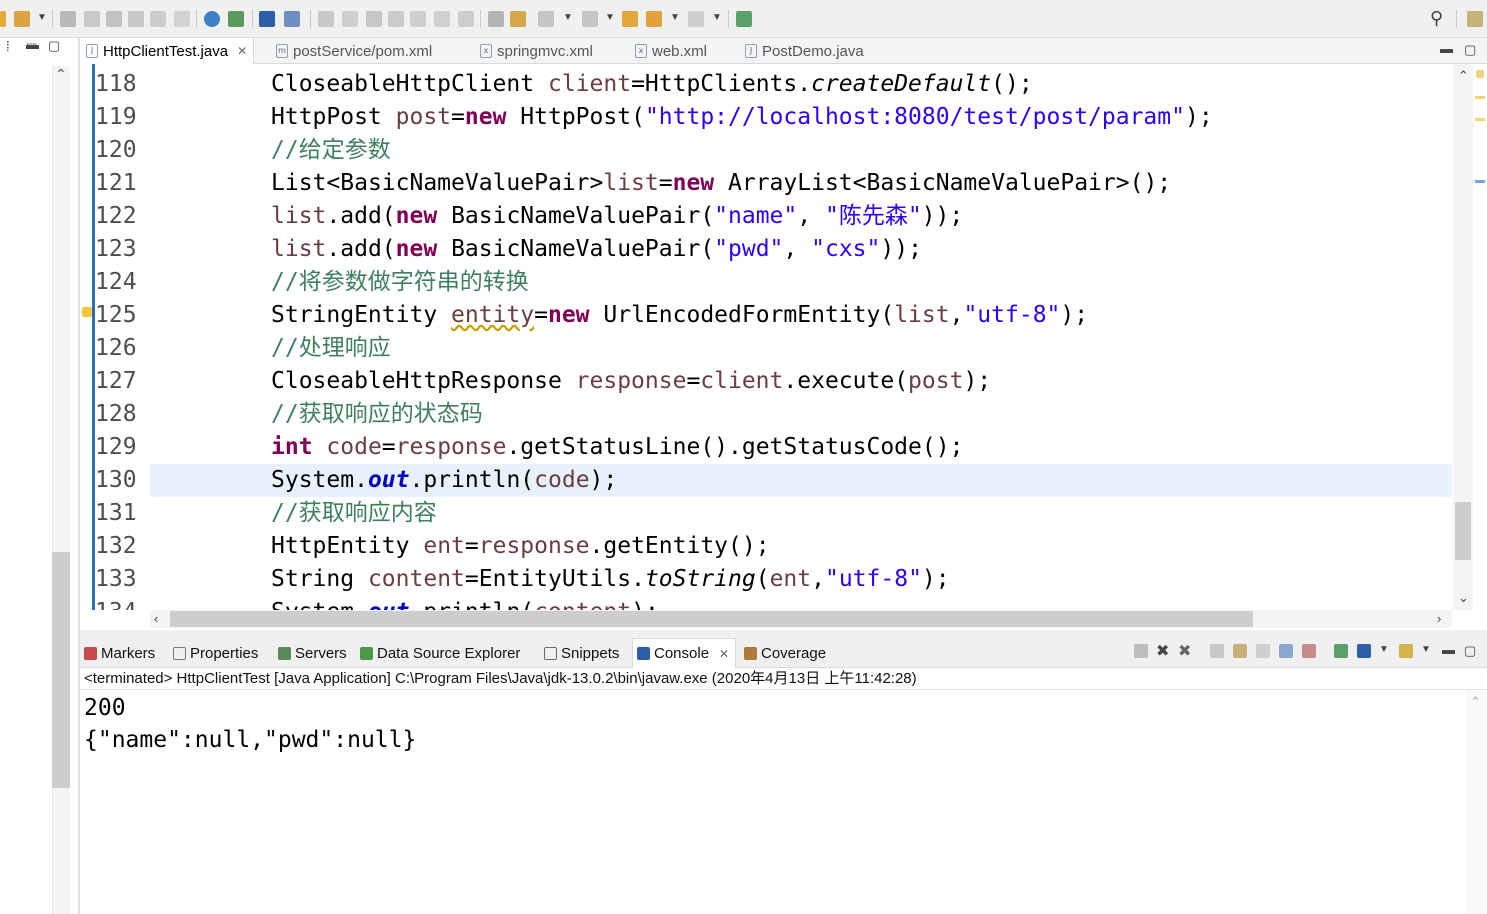 The height and width of the screenshot is (914, 1487). Describe the element at coordinates (1184, 651) in the screenshot. I see `remove-all-icon: ✖` at that location.